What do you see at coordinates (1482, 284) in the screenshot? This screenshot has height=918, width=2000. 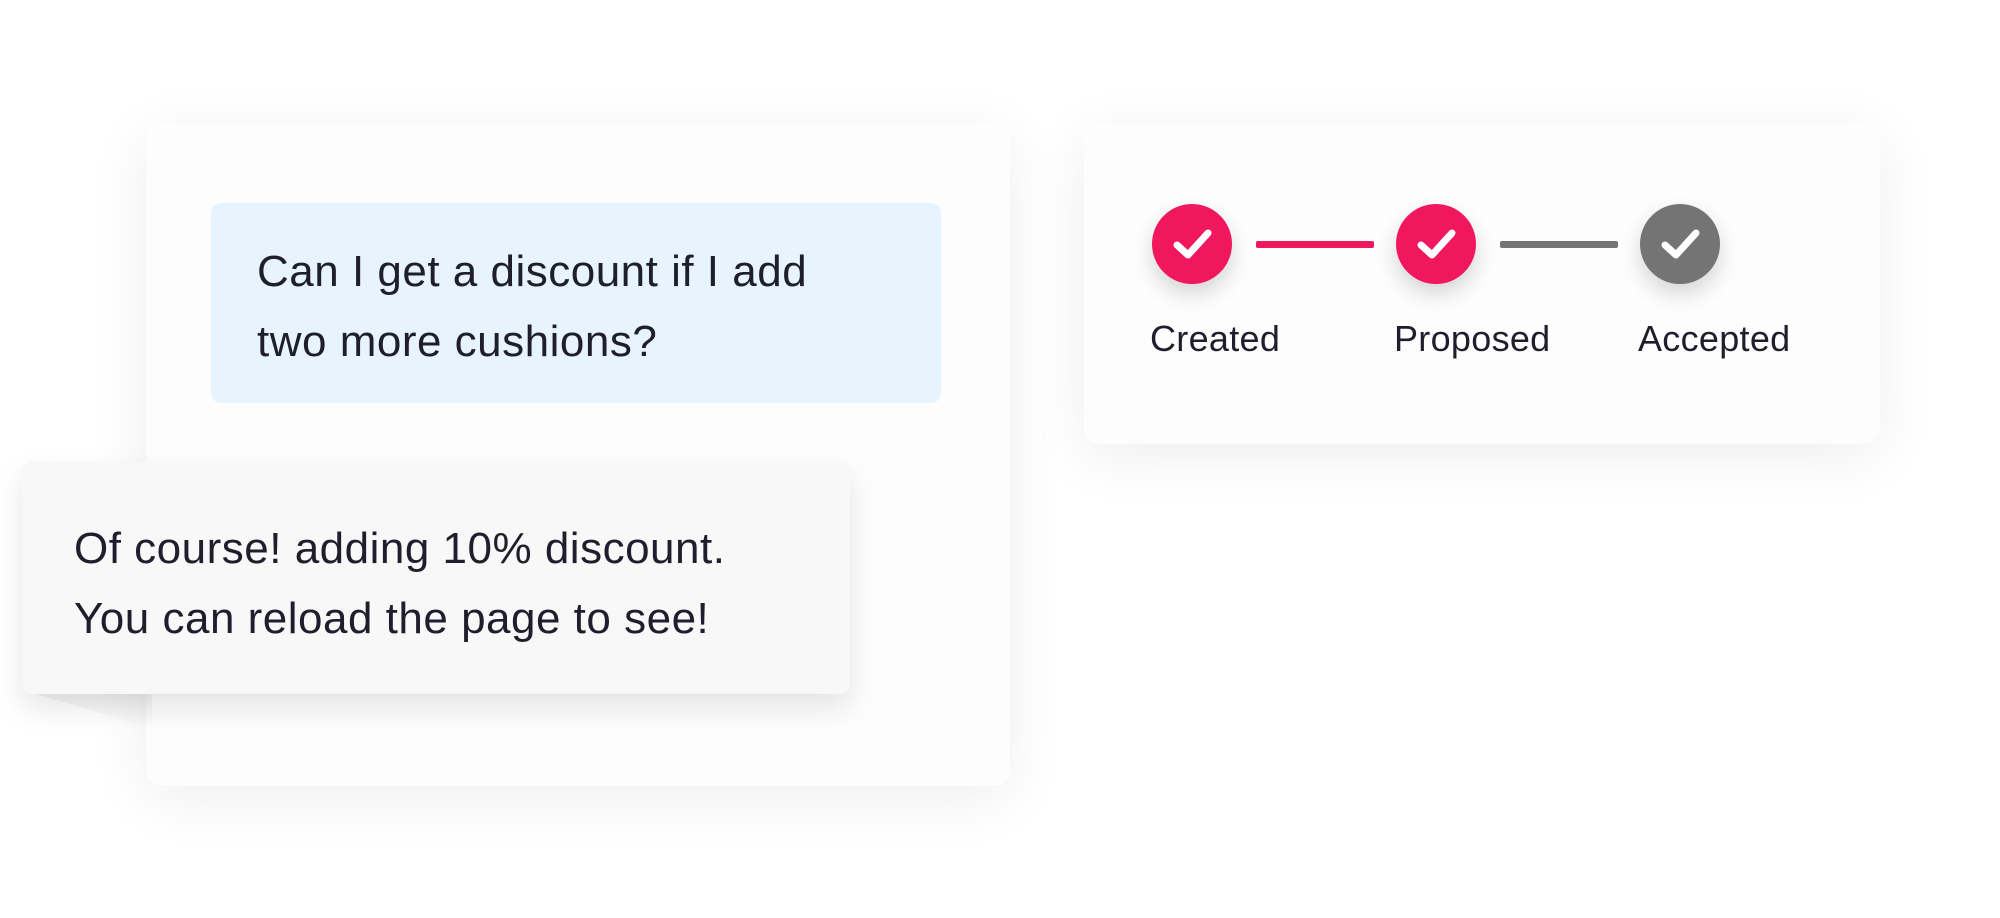 I see `status-tracker-card` at bounding box center [1482, 284].